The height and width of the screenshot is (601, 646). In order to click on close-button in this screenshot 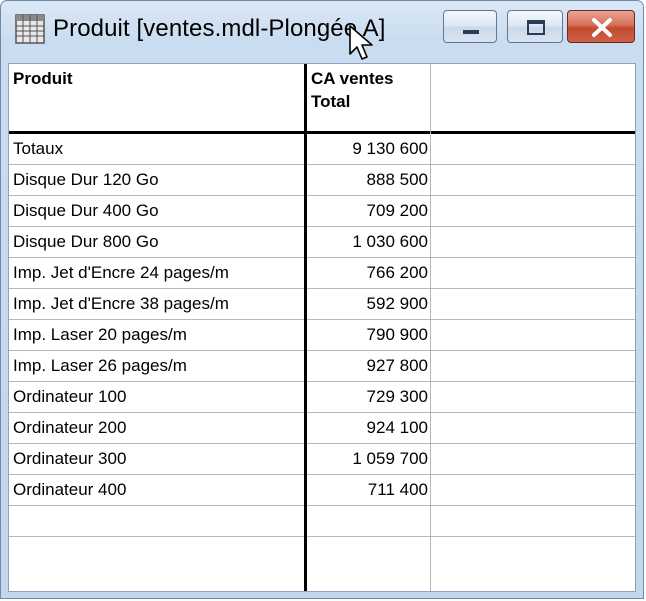, I will do `click(601, 26)`.